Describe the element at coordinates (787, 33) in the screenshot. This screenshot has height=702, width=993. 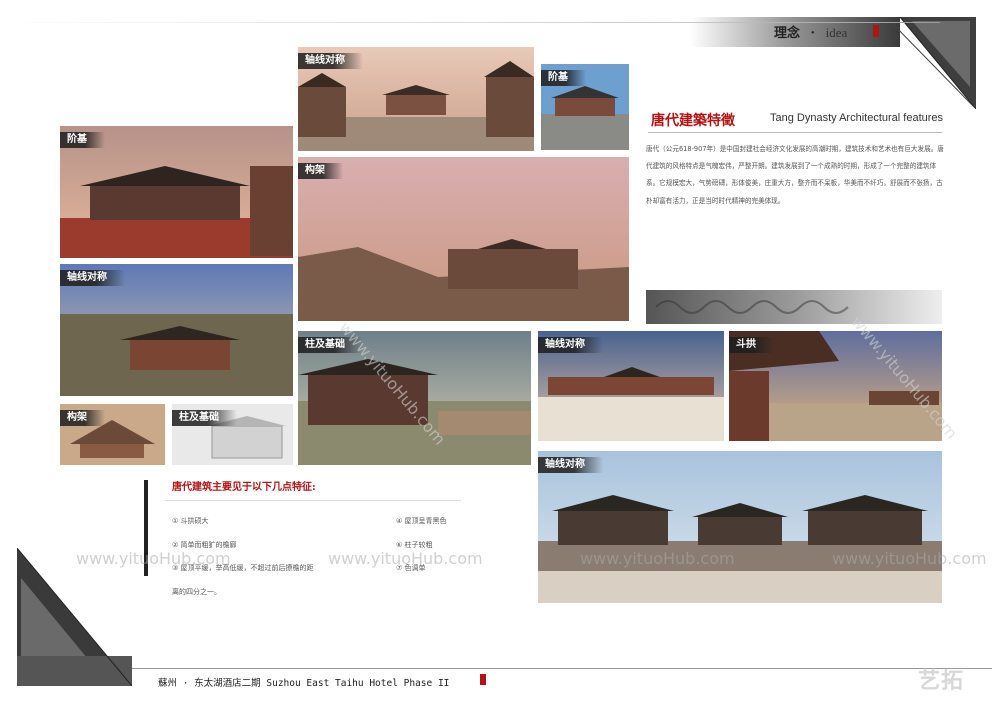
I see `page-title-cn: 理念` at that location.